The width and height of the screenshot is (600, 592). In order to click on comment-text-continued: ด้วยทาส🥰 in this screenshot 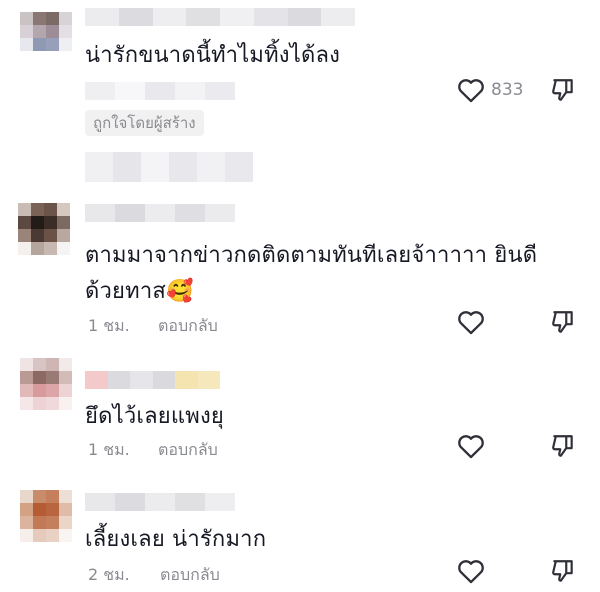, I will do `click(139, 291)`.